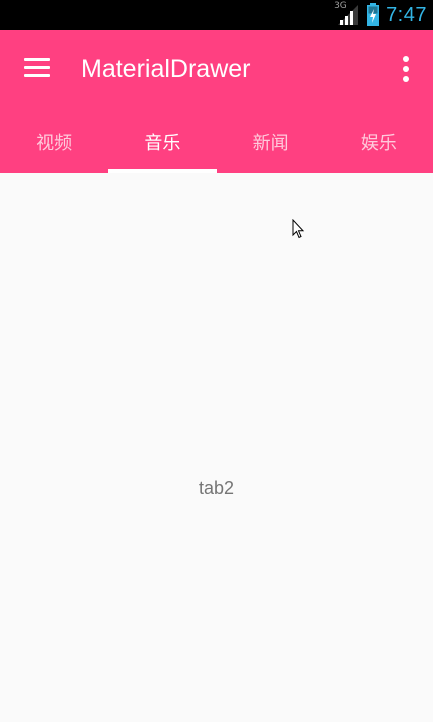 This screenshot has height=722, width=433. What do you see at coordinates (406, 14) in the screenshot?
I see `status-time: 7:47` at bounding box center [406, 14].